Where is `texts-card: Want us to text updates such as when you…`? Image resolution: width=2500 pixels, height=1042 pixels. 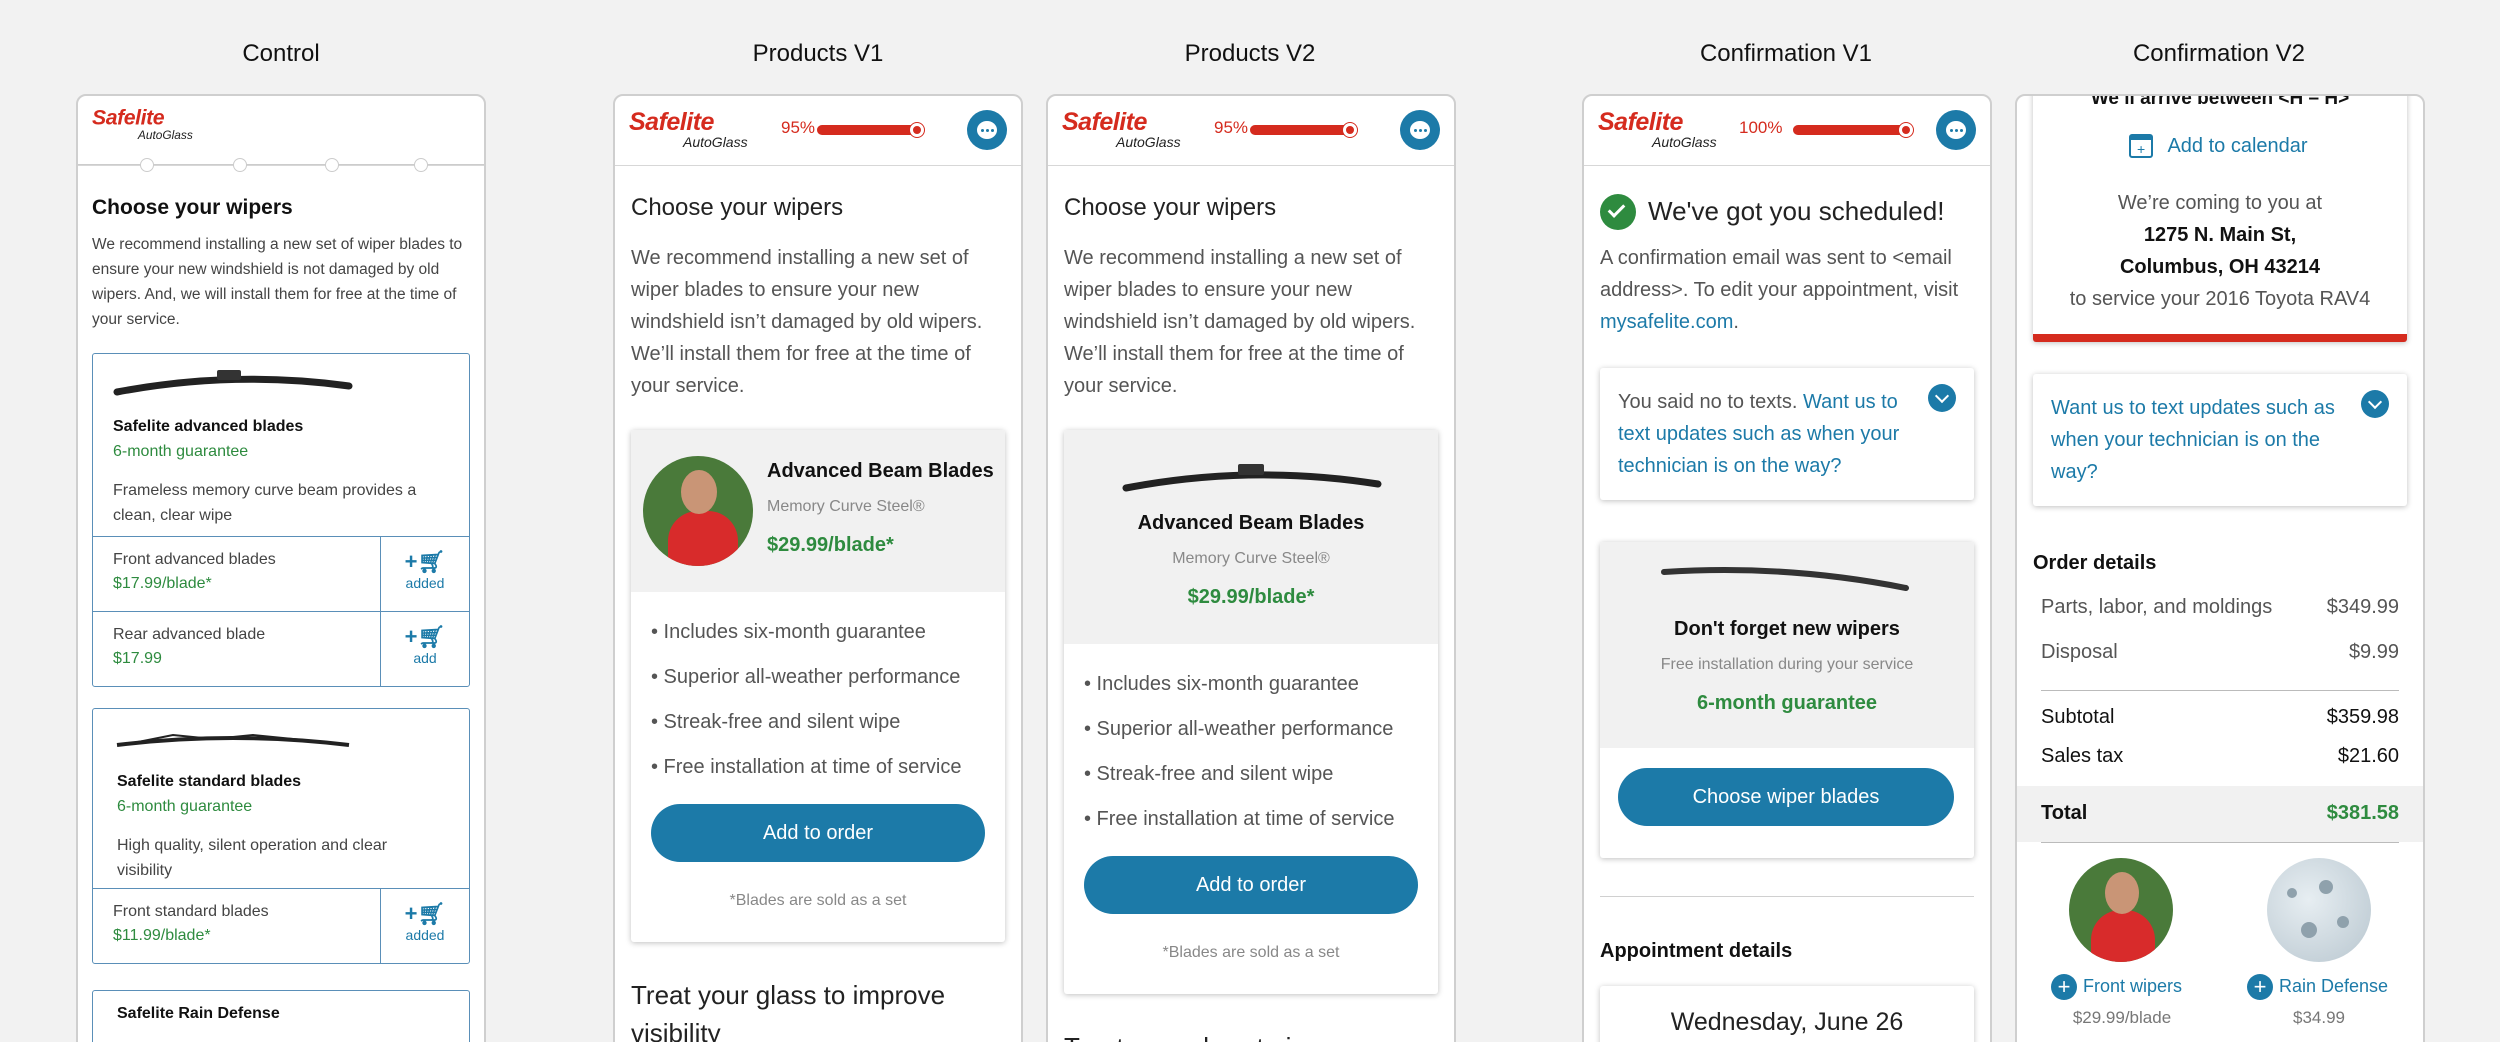 texts-card: Want us to text updates such as when you… is located at coordinates (2220, 440).